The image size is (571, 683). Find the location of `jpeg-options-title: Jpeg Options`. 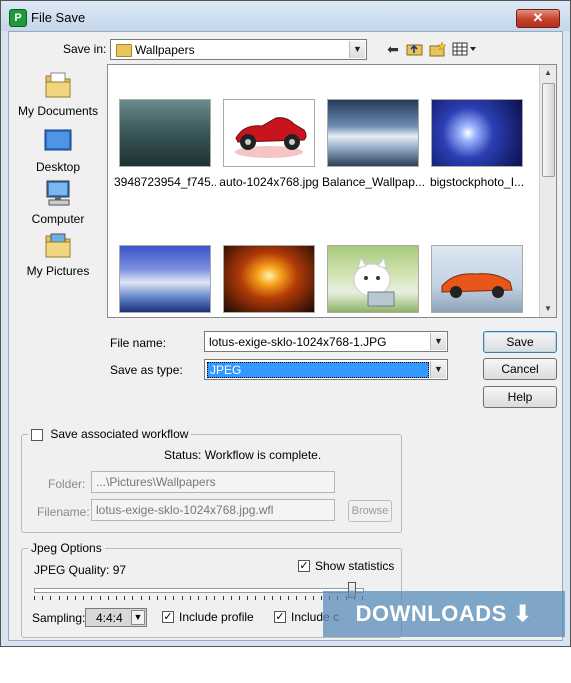

jpeg-options-title: Jpeg Options is located at coordinates (66, 548).